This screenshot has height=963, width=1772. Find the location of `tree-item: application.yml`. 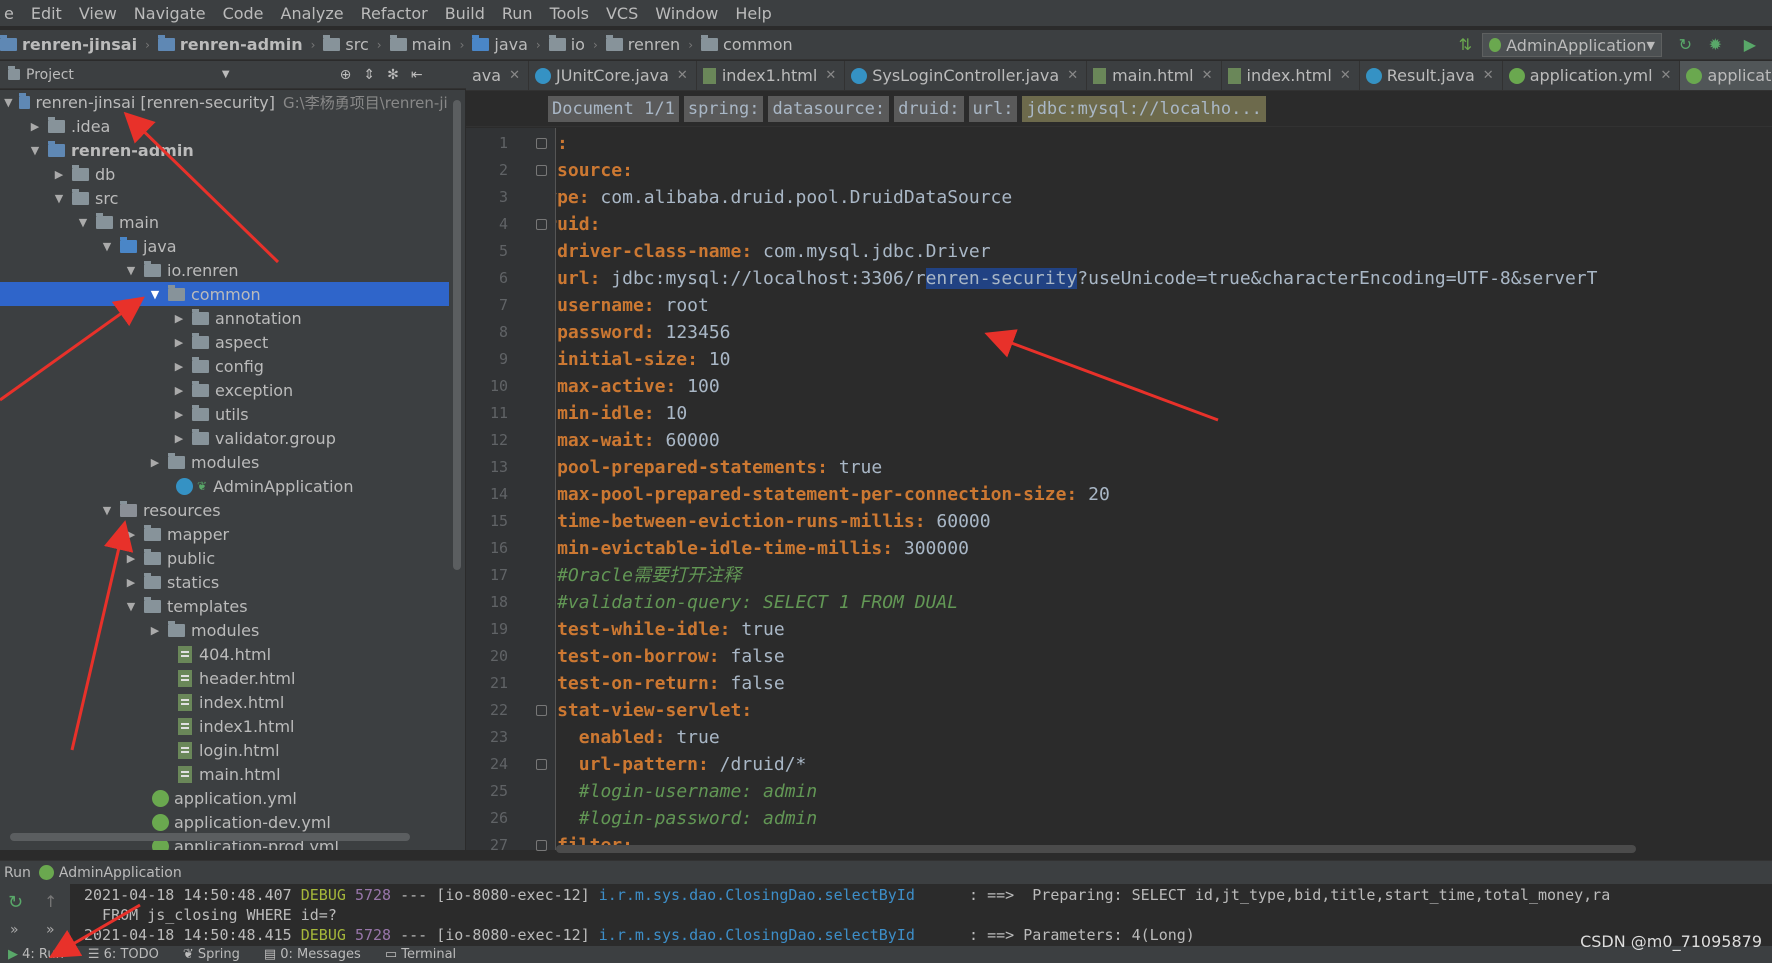

tree-item: application.yml is located at coordinates (225, 798).